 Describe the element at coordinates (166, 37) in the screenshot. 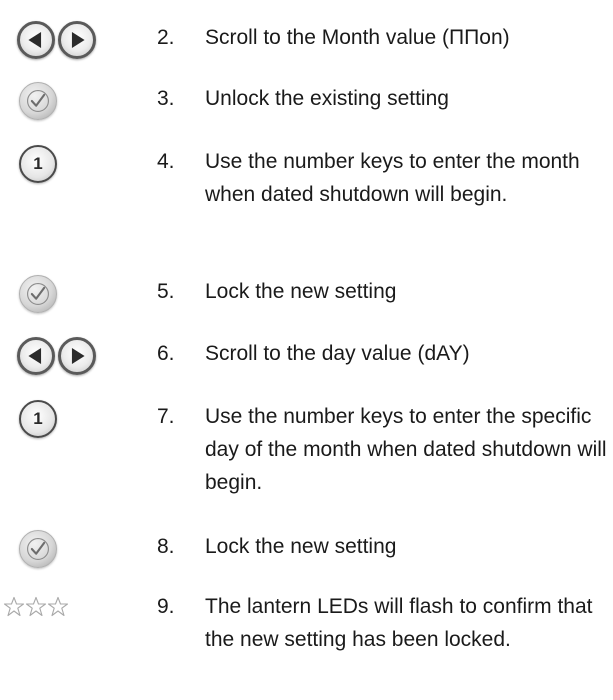

I see `step-number: 2.` at that location.